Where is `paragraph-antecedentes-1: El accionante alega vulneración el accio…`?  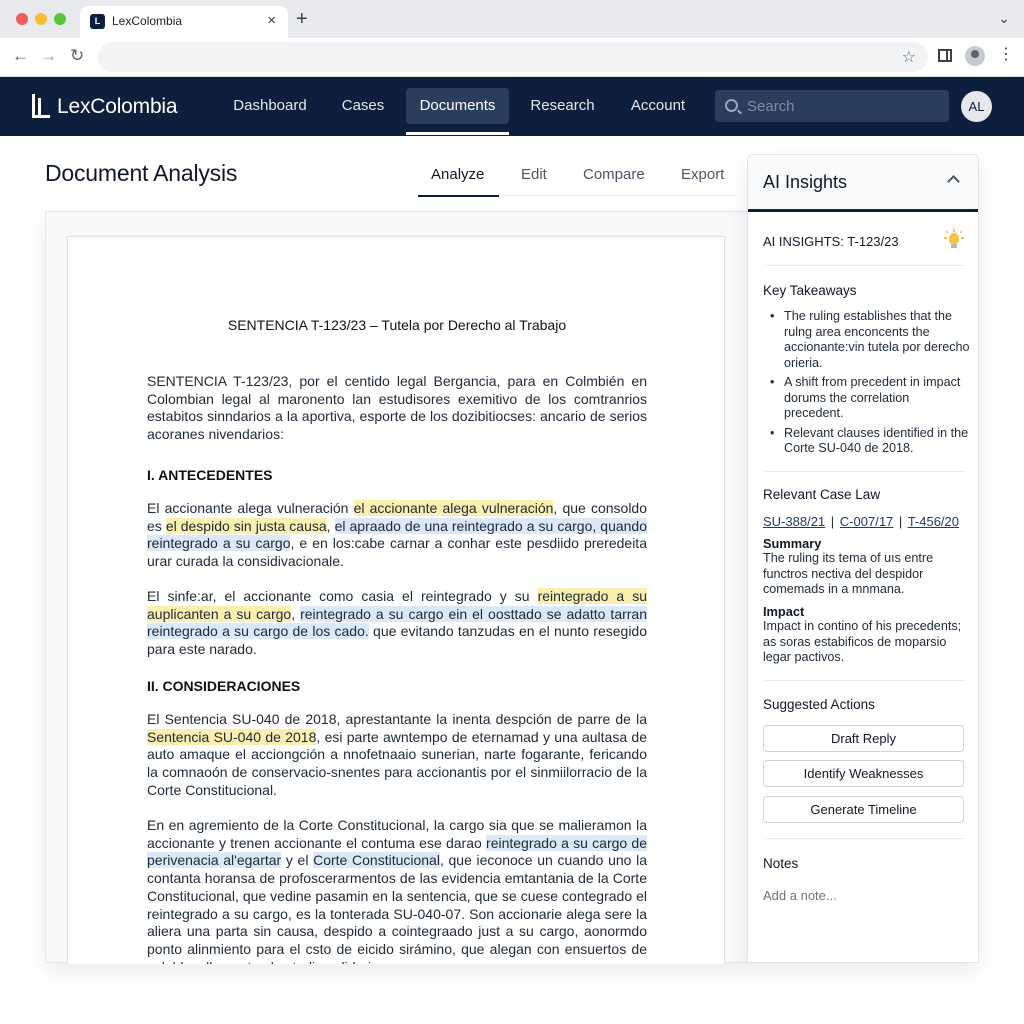
paragraph-antecedentes-1: El accionante alega vulneración el accio… is located at coordinates (397, 535).